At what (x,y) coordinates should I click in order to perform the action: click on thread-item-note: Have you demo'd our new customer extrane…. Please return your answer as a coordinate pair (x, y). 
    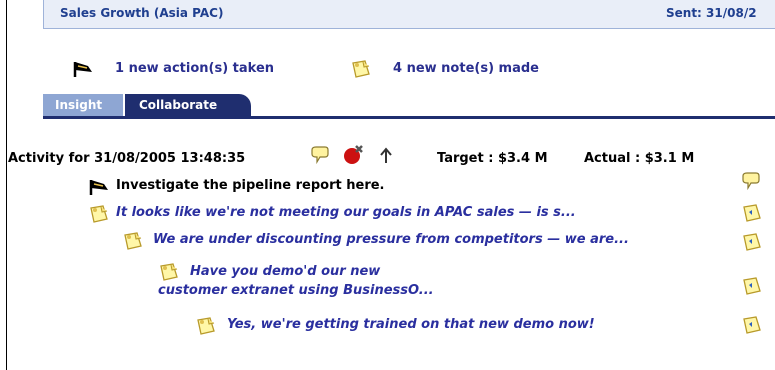
    Looking at the image, I should click on (318, 283).